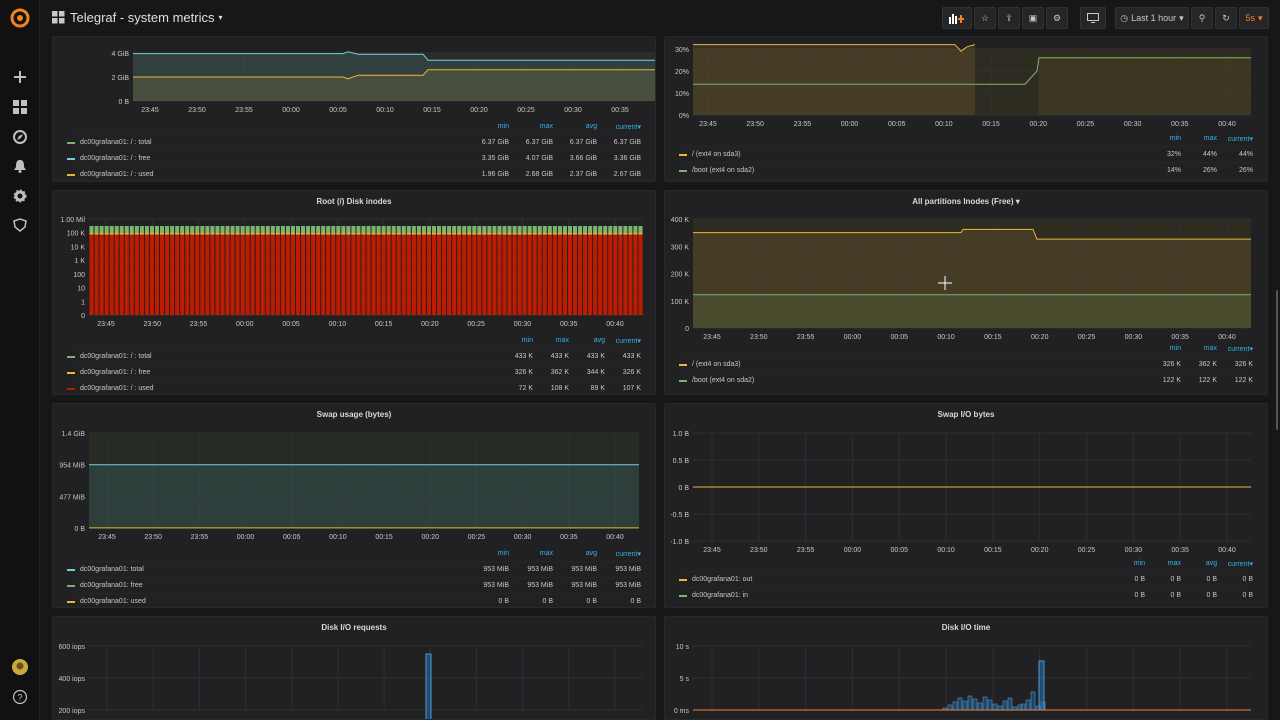 The image size is (1280, 720). I want to click on series-name: dc00grafana01: out, so click(900, 579).